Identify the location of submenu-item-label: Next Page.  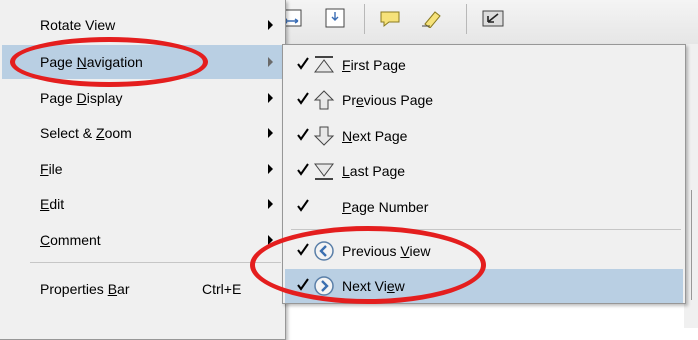
(375, 136).